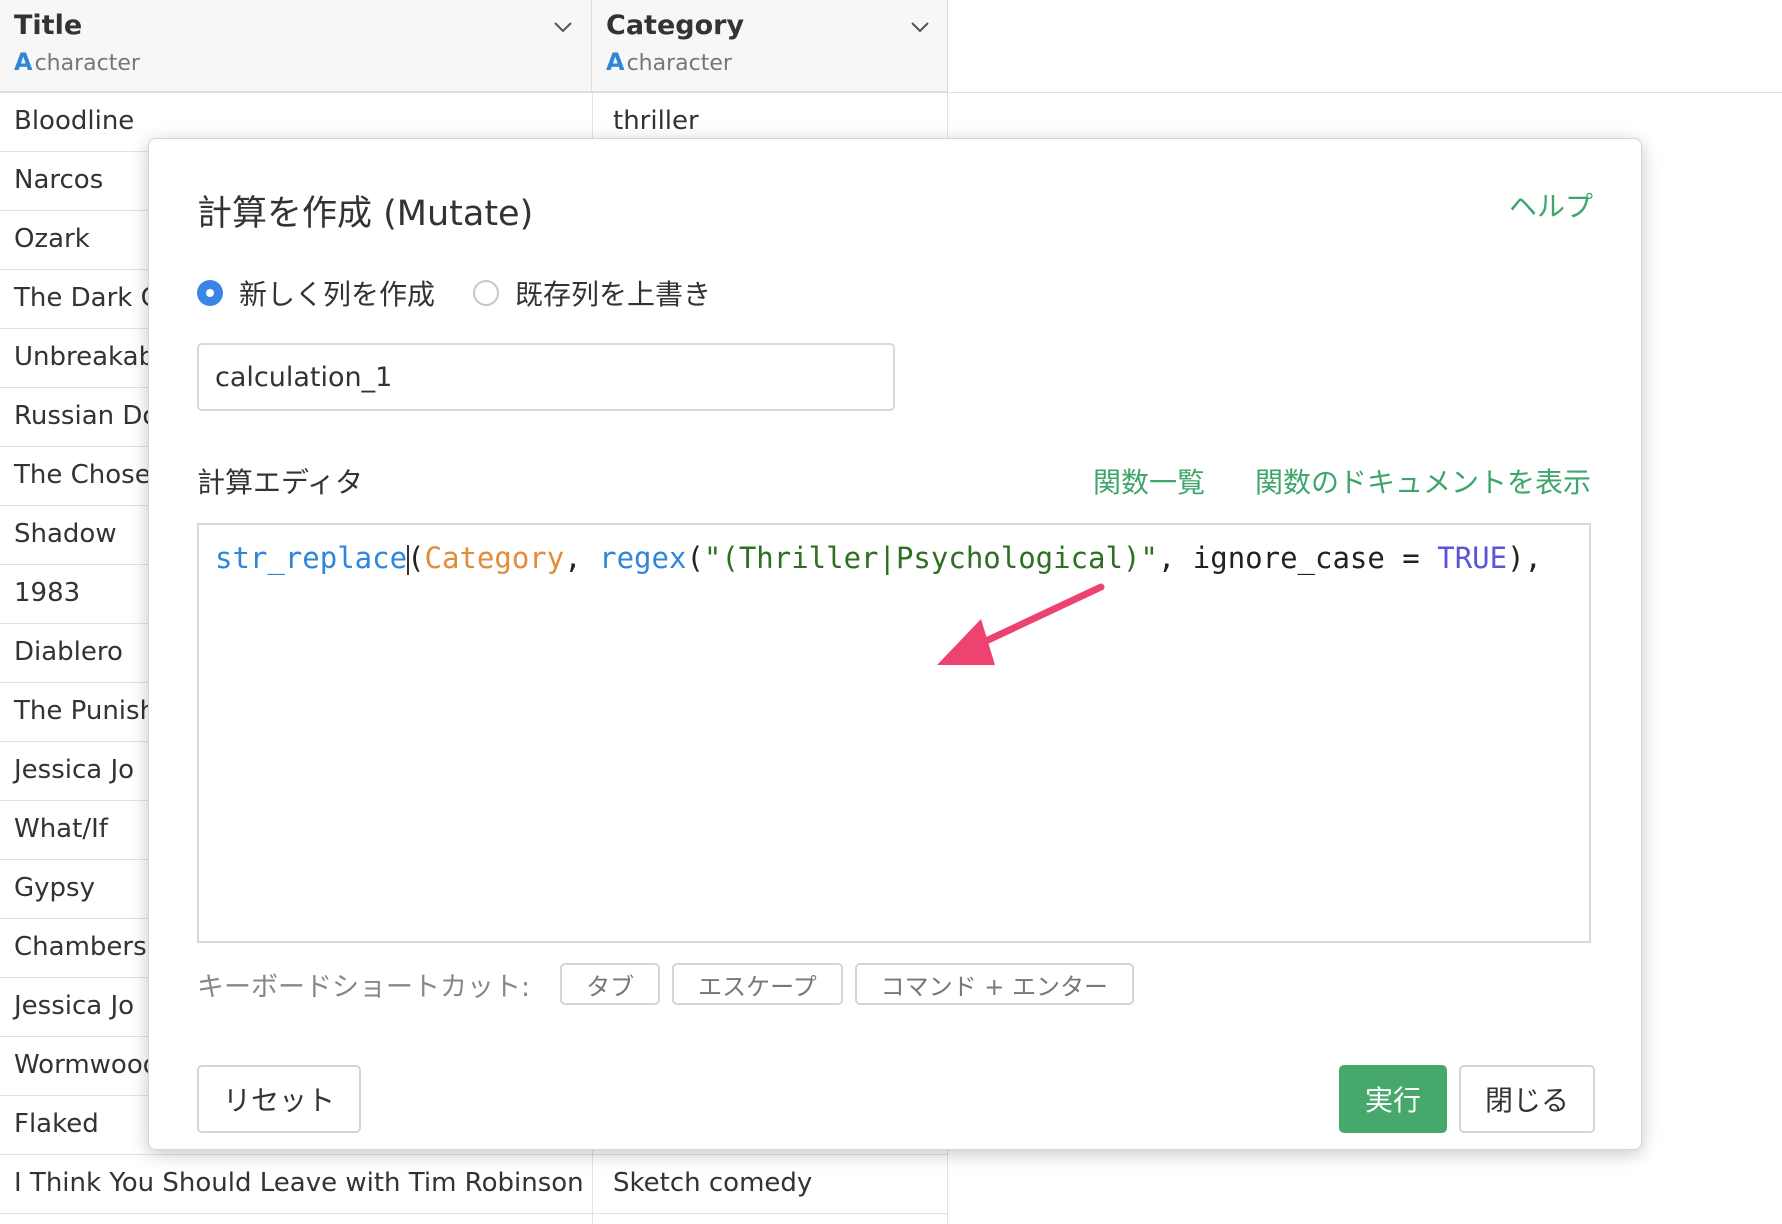 This screenshot has height=1224, width=1782. What do you see at coordinates (613, 294) in the screenshot?
I see `radio-label: 既存列を上書き` at bounding box center [613, 294].